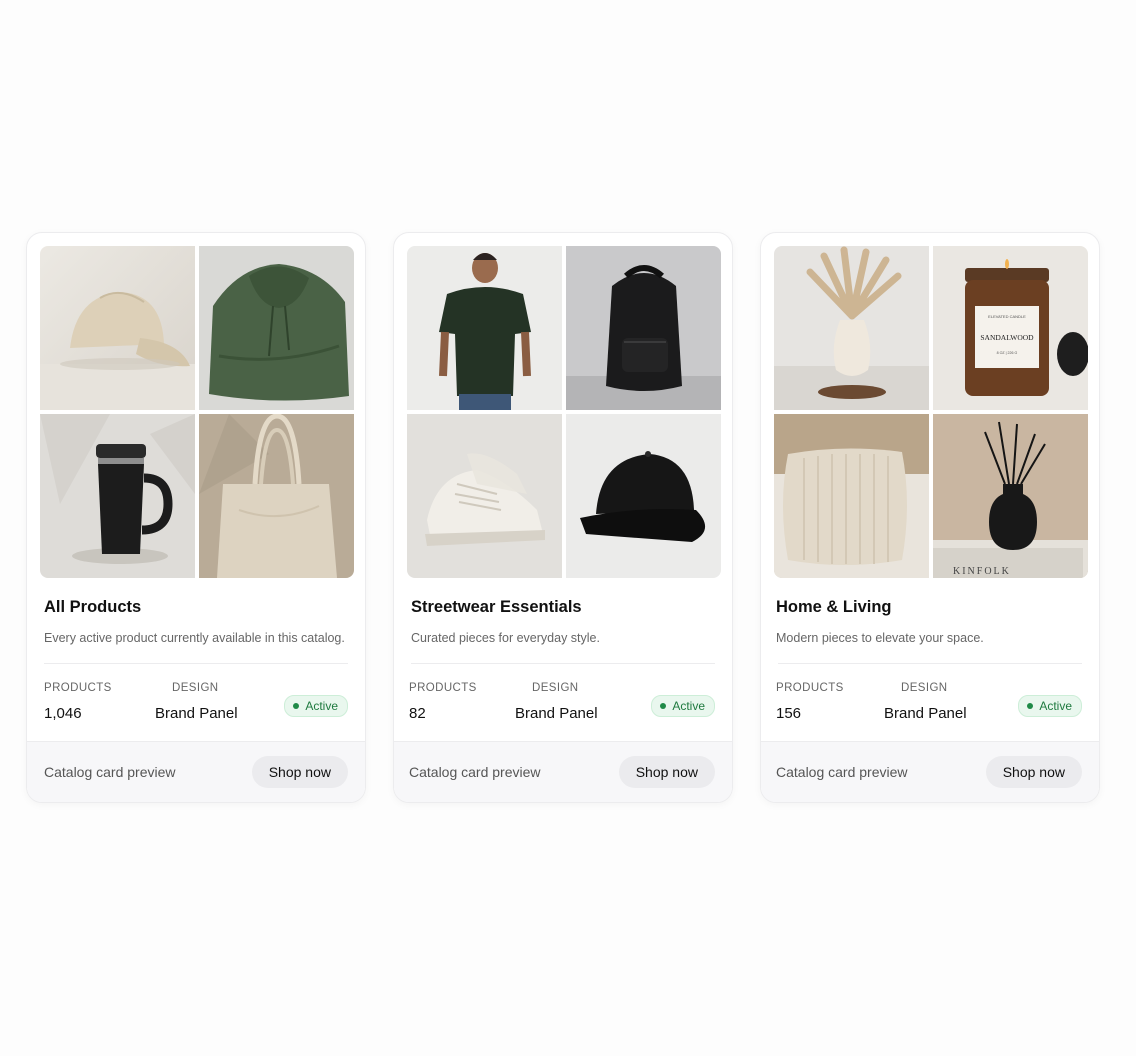 This screenshot has height=1056, width=1136. Describe the element at coordinates (1007, 337) in the screenshot. I see `candle-label-text: SANDALWOOD` at that location.